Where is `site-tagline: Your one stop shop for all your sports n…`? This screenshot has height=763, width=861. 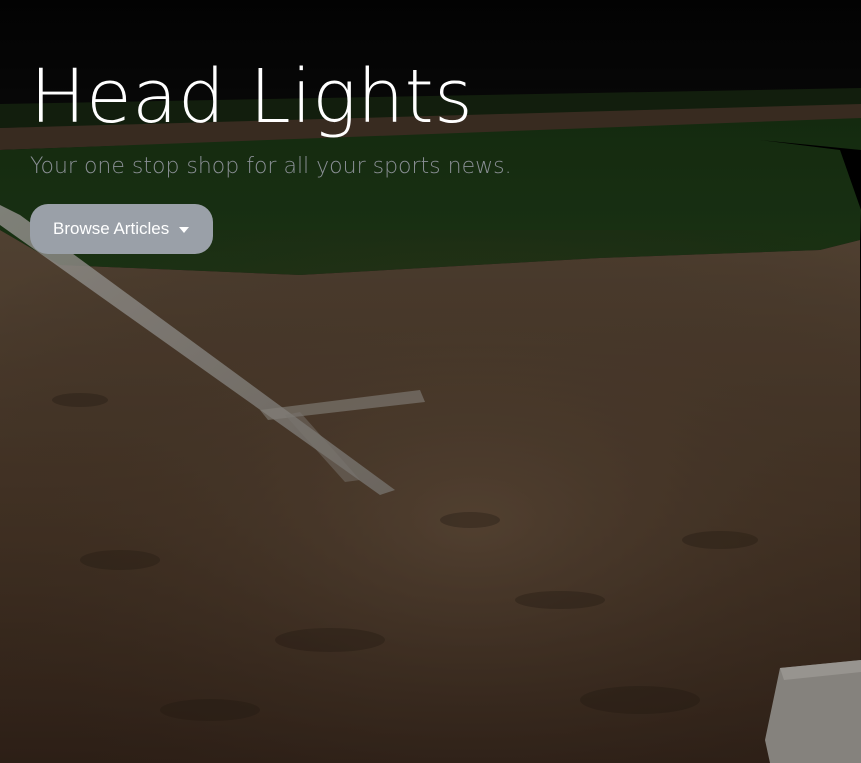
site-tagline: Your one stop shop for all your sports n… is located at coordinates (271, 166).